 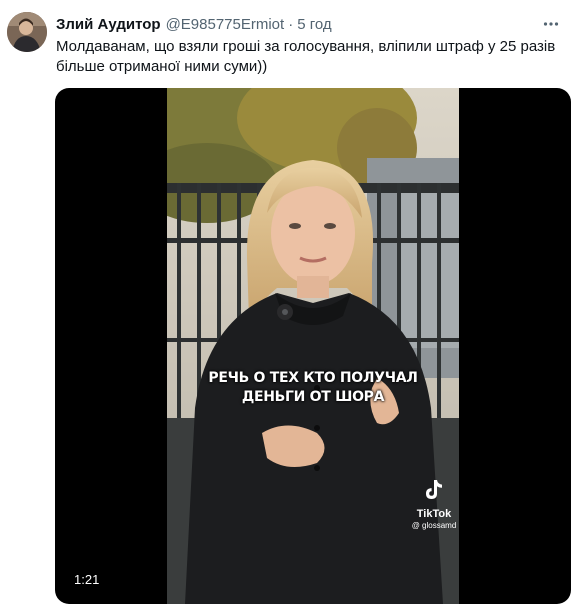 What do you see at coordinates (434, 514) in the screenshot?
I see `tiktok-brand: TikTok` at bounding box center [434, 514].